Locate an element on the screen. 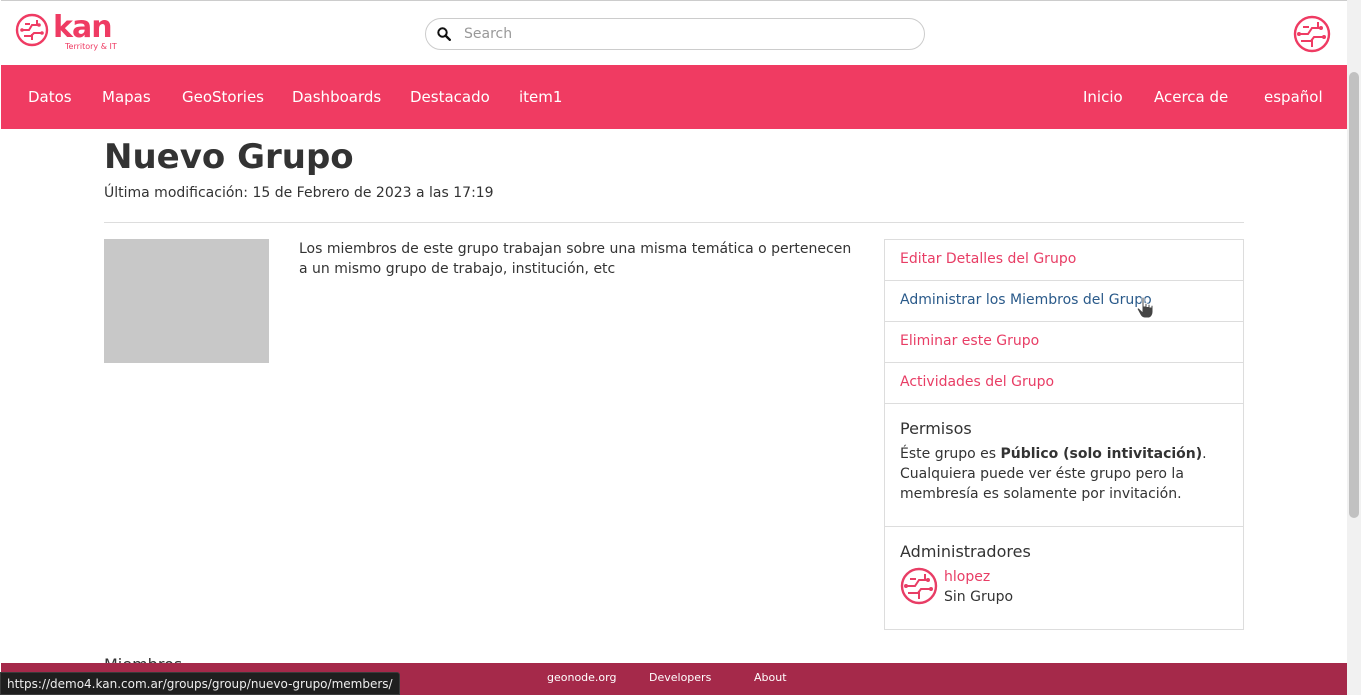  logo-tagline: Territory & IT is located at coordinates (91, 46).